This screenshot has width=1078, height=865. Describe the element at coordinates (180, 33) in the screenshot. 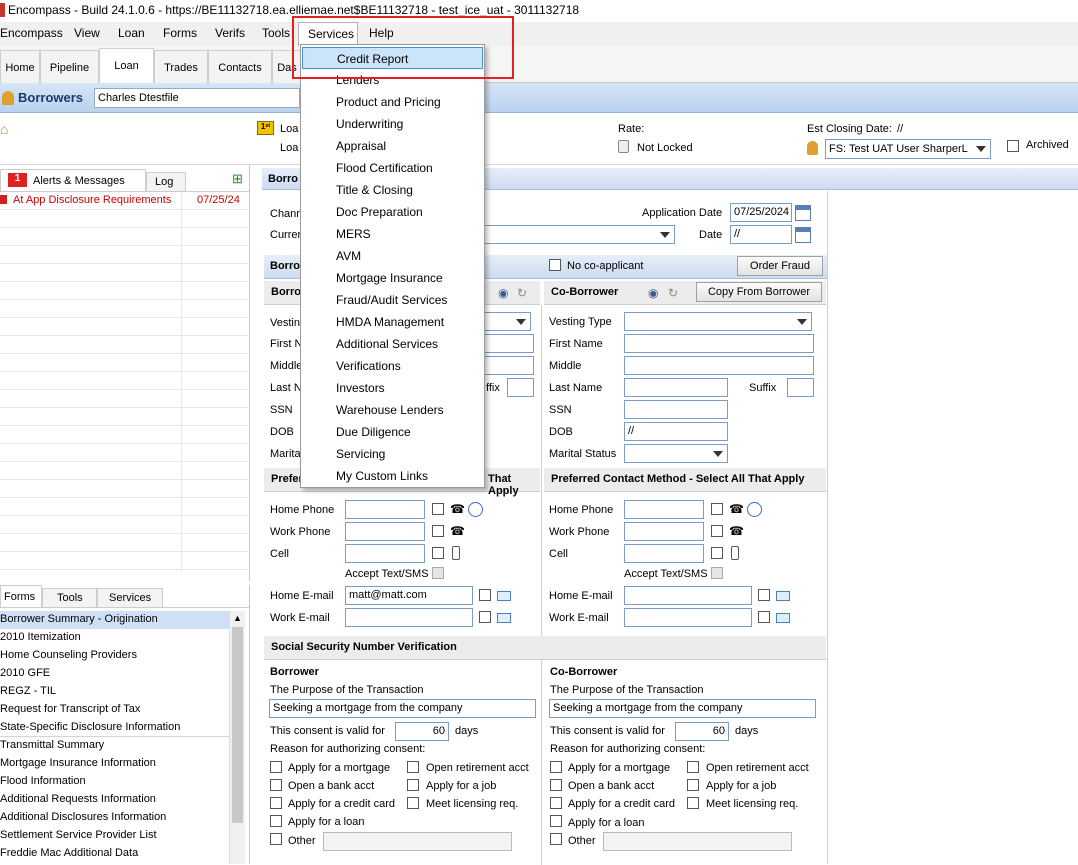

I see `menu-forms: Forms` at that location.